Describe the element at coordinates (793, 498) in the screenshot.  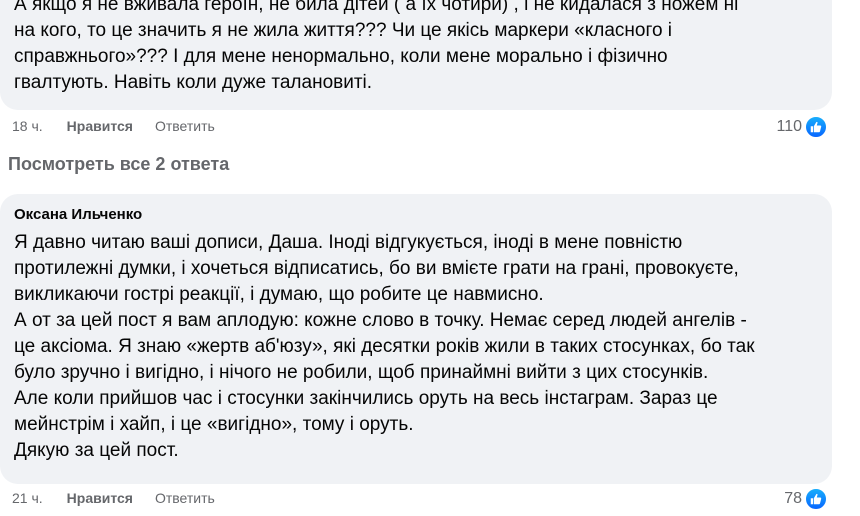
I see `reaction-count: 78` at that location.